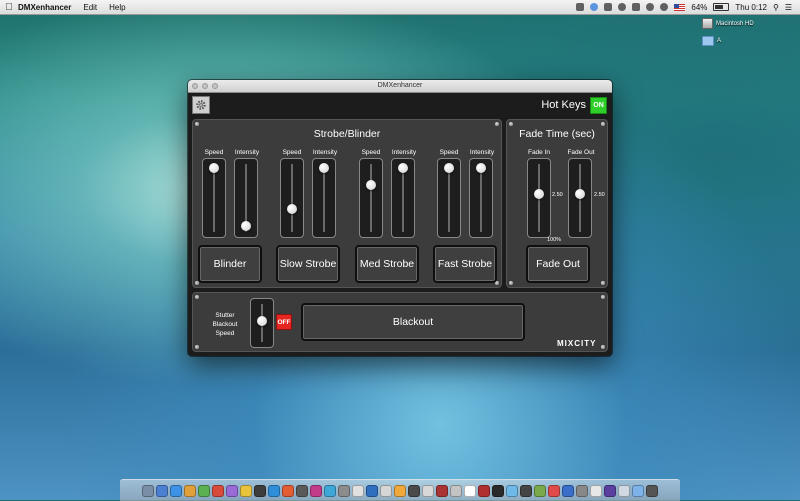 This screenshot has height=501, width=800. Describe the element at coordinates (594, 7) in the screenshot. I see `skype-icon` at that location.